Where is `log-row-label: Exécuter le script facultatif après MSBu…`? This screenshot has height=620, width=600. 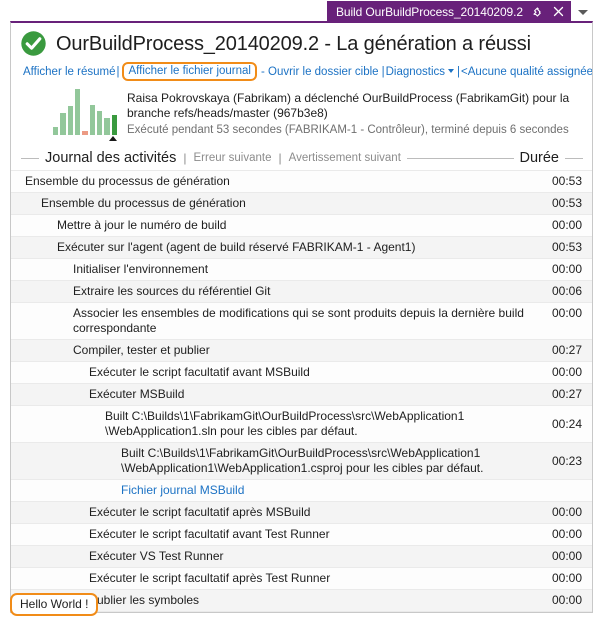
log-row-label: Exécuter le script facultatif après MSBu… is located at coordinates (200, 512).